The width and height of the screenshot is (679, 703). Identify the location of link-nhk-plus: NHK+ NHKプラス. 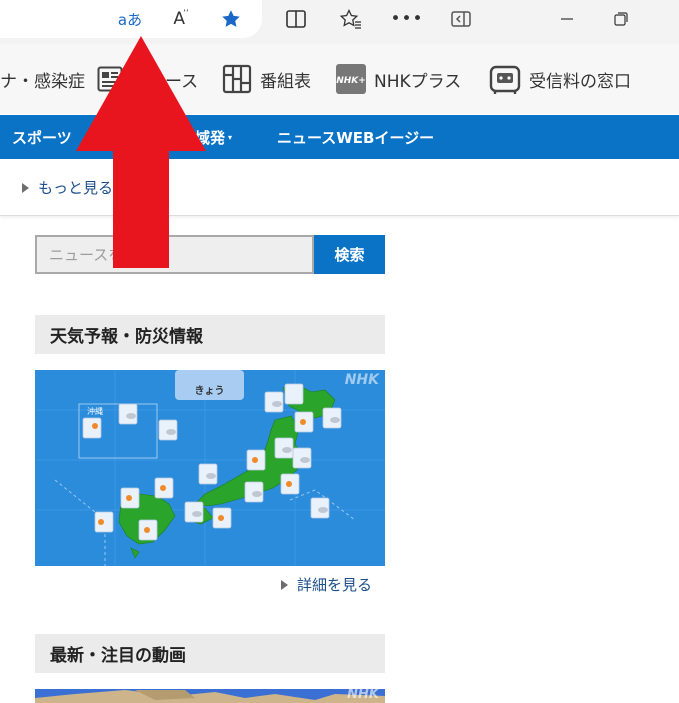
(398, 79).